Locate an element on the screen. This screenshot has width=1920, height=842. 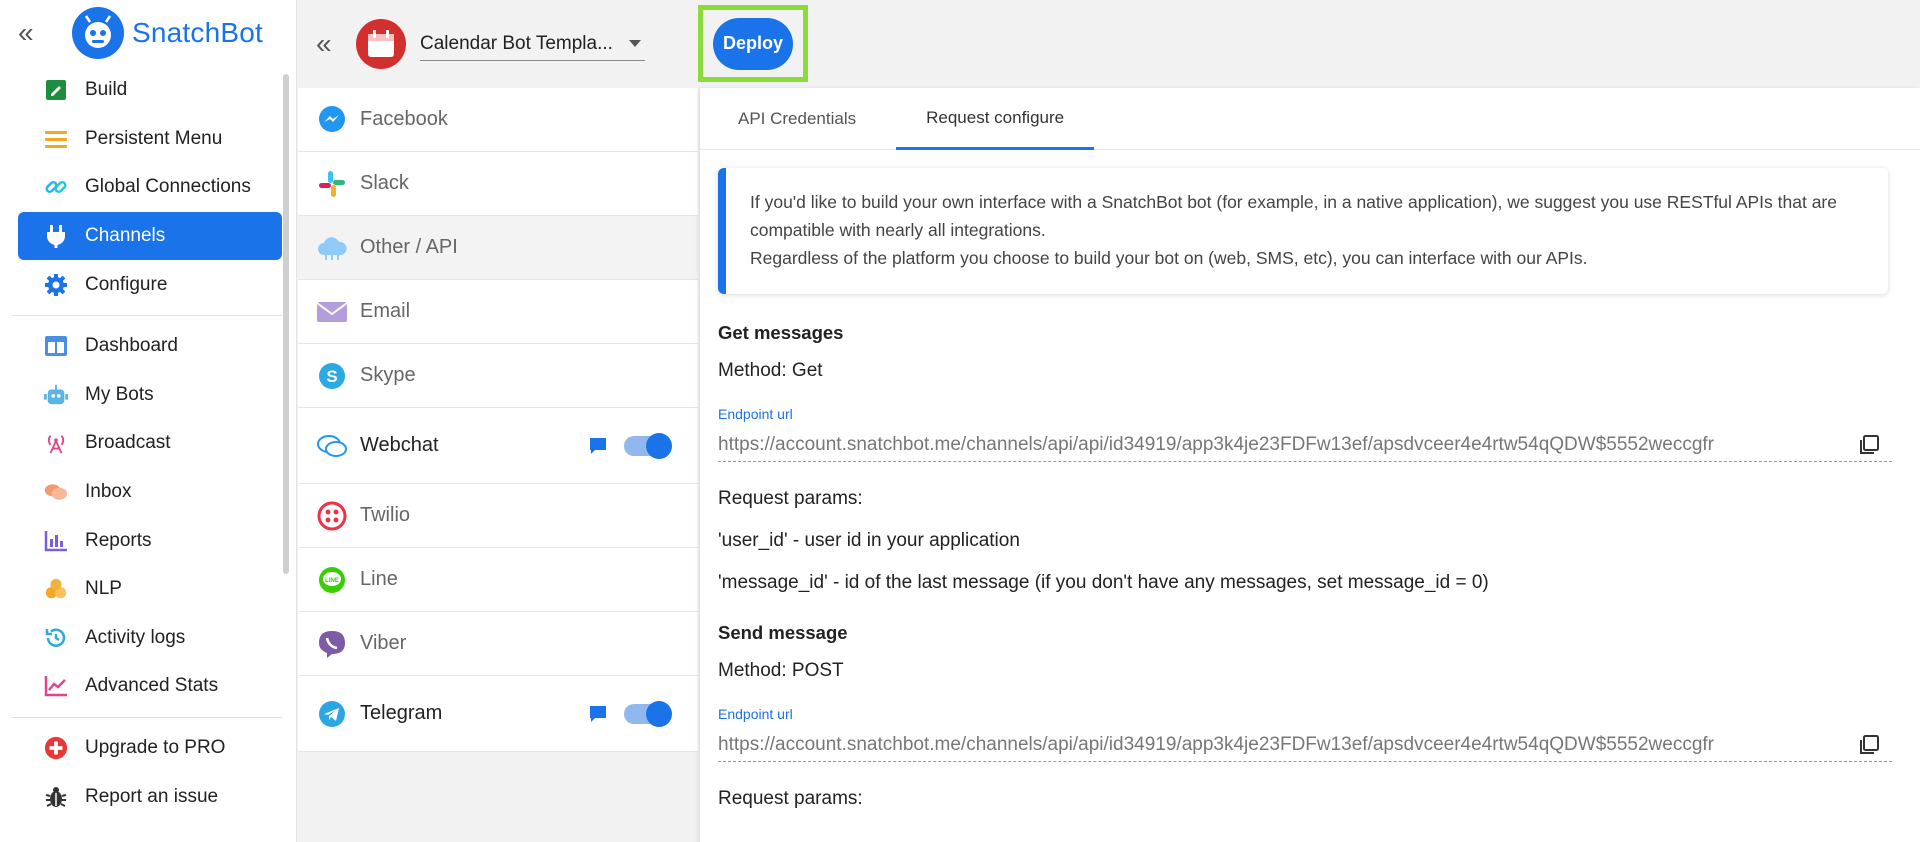
sidebar-item-label: My Bots is located at coordinates (119, 394).